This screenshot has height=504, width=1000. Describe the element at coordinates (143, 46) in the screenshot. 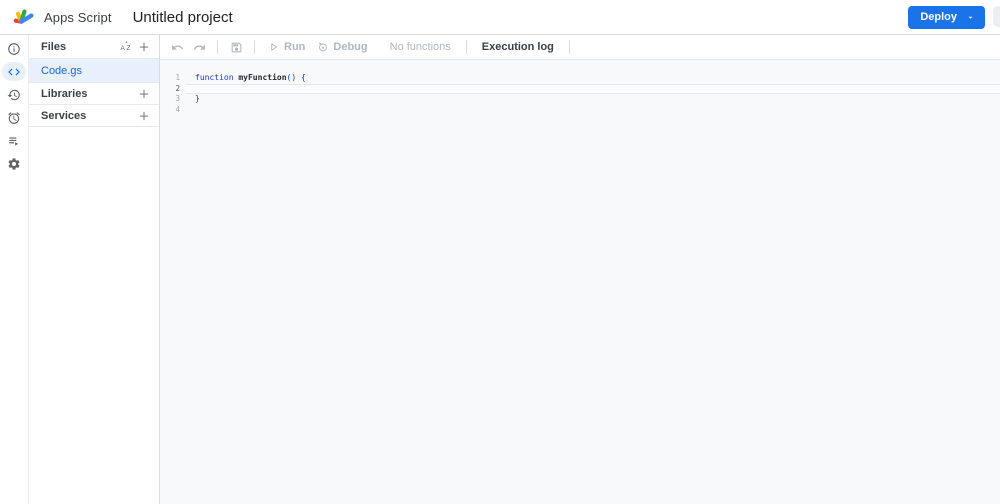

I see `add-file-icon` at that location.